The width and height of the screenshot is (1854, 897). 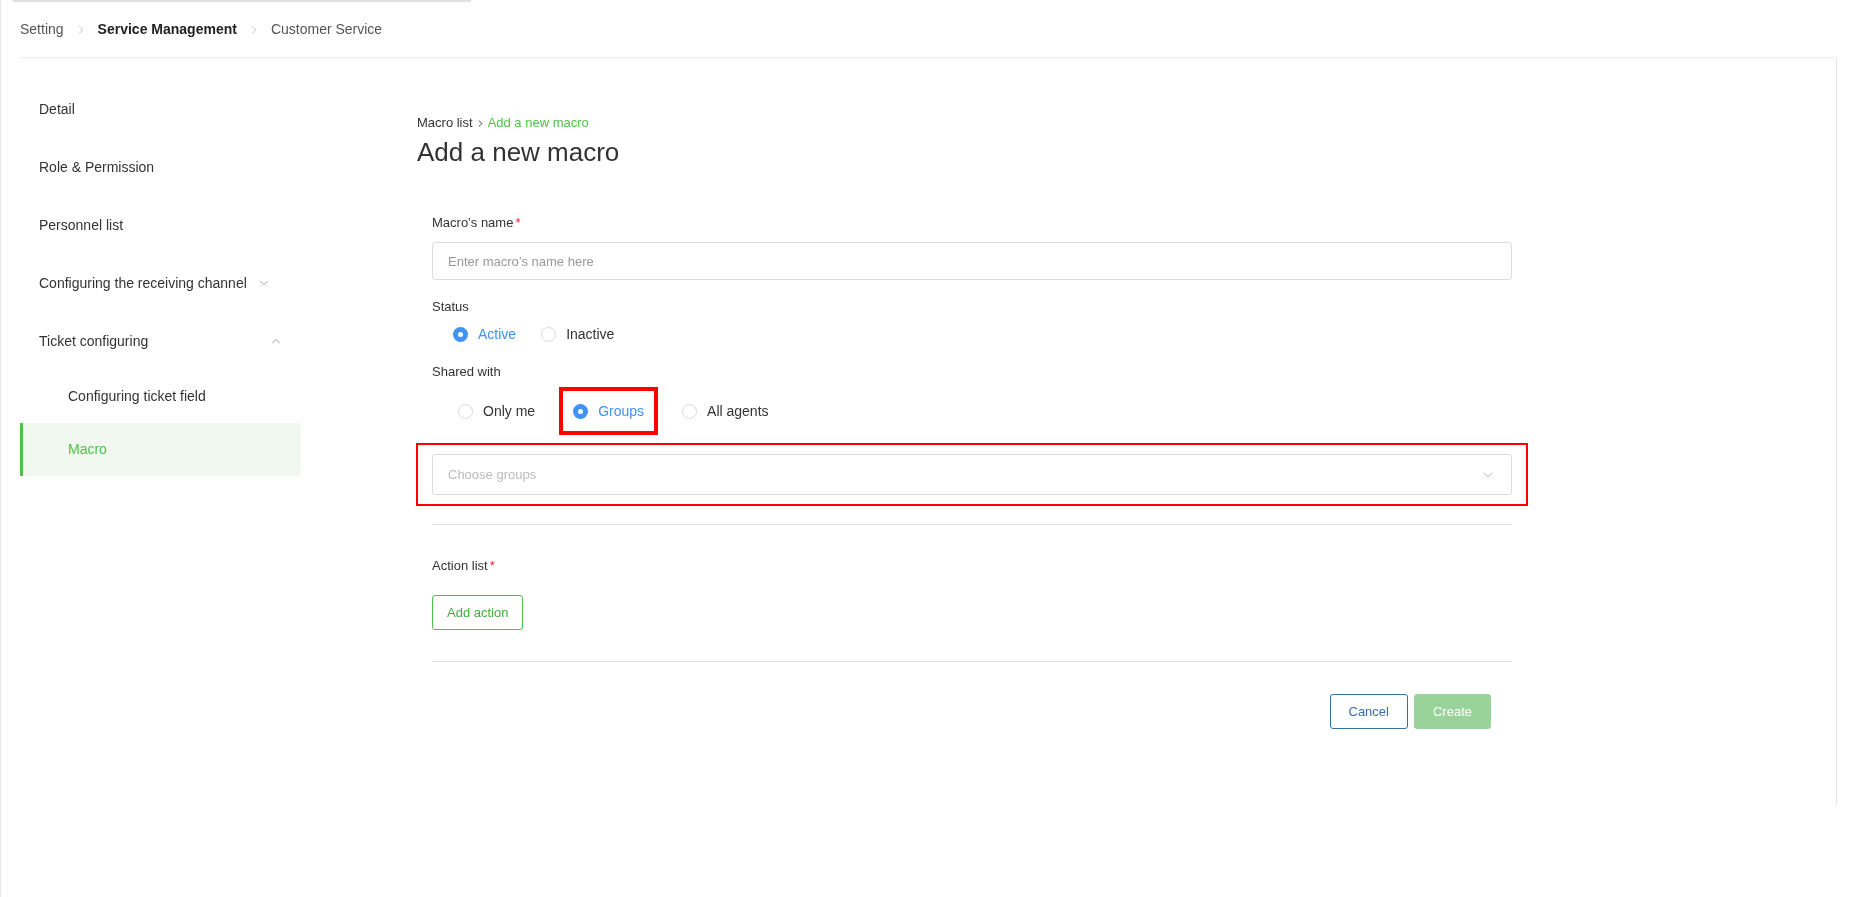 I want to click on page-title: Add a new macro, so click(x=519, y=152).